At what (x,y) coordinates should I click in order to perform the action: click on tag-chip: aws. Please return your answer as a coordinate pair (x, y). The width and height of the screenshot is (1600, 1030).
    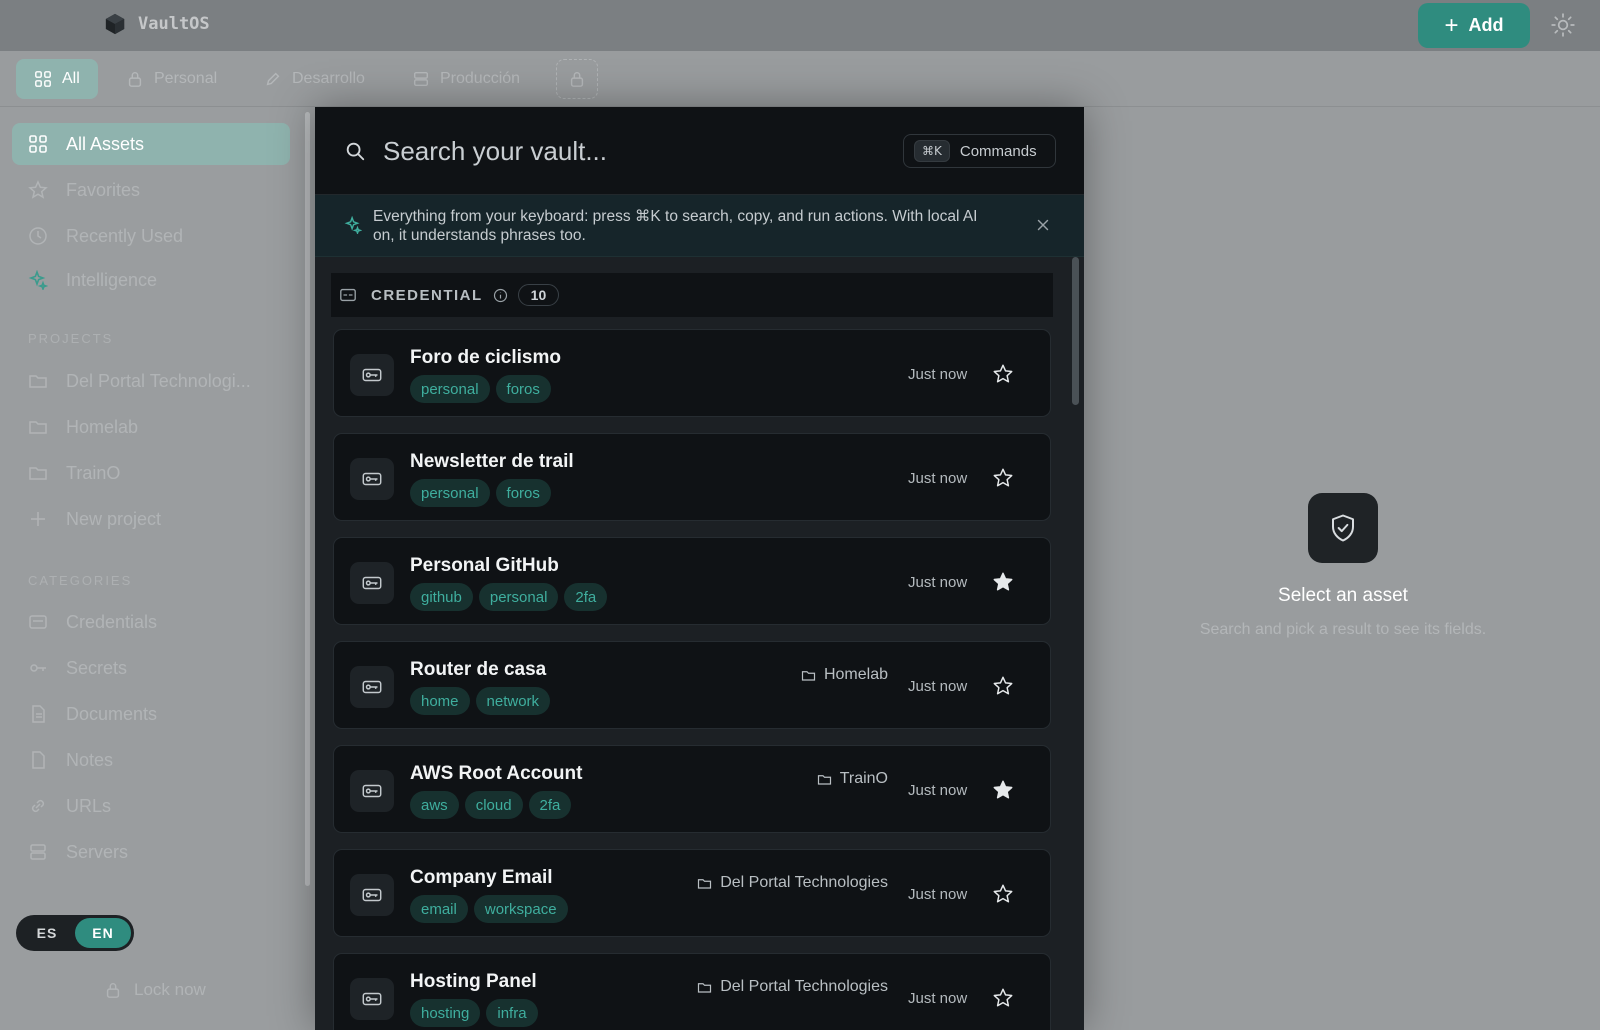
    Looking at the image, I should click on (434, 805).